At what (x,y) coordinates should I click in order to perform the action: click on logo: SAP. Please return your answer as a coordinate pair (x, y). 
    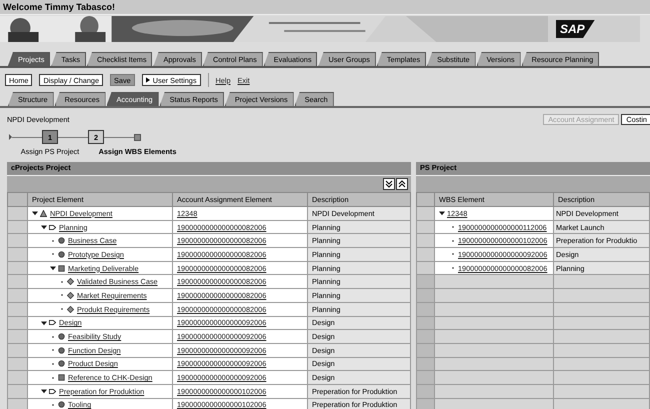
    Looking at the image, I should click on (575, 29).